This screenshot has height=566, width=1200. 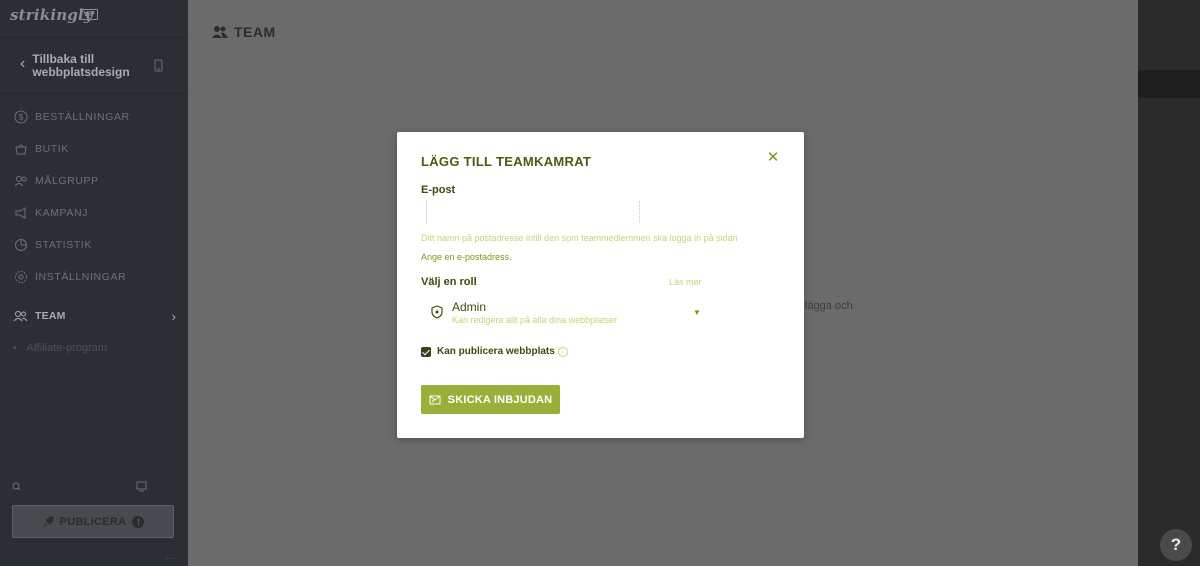 I want to click on email-label: E-post, so click(x=438, y=190).